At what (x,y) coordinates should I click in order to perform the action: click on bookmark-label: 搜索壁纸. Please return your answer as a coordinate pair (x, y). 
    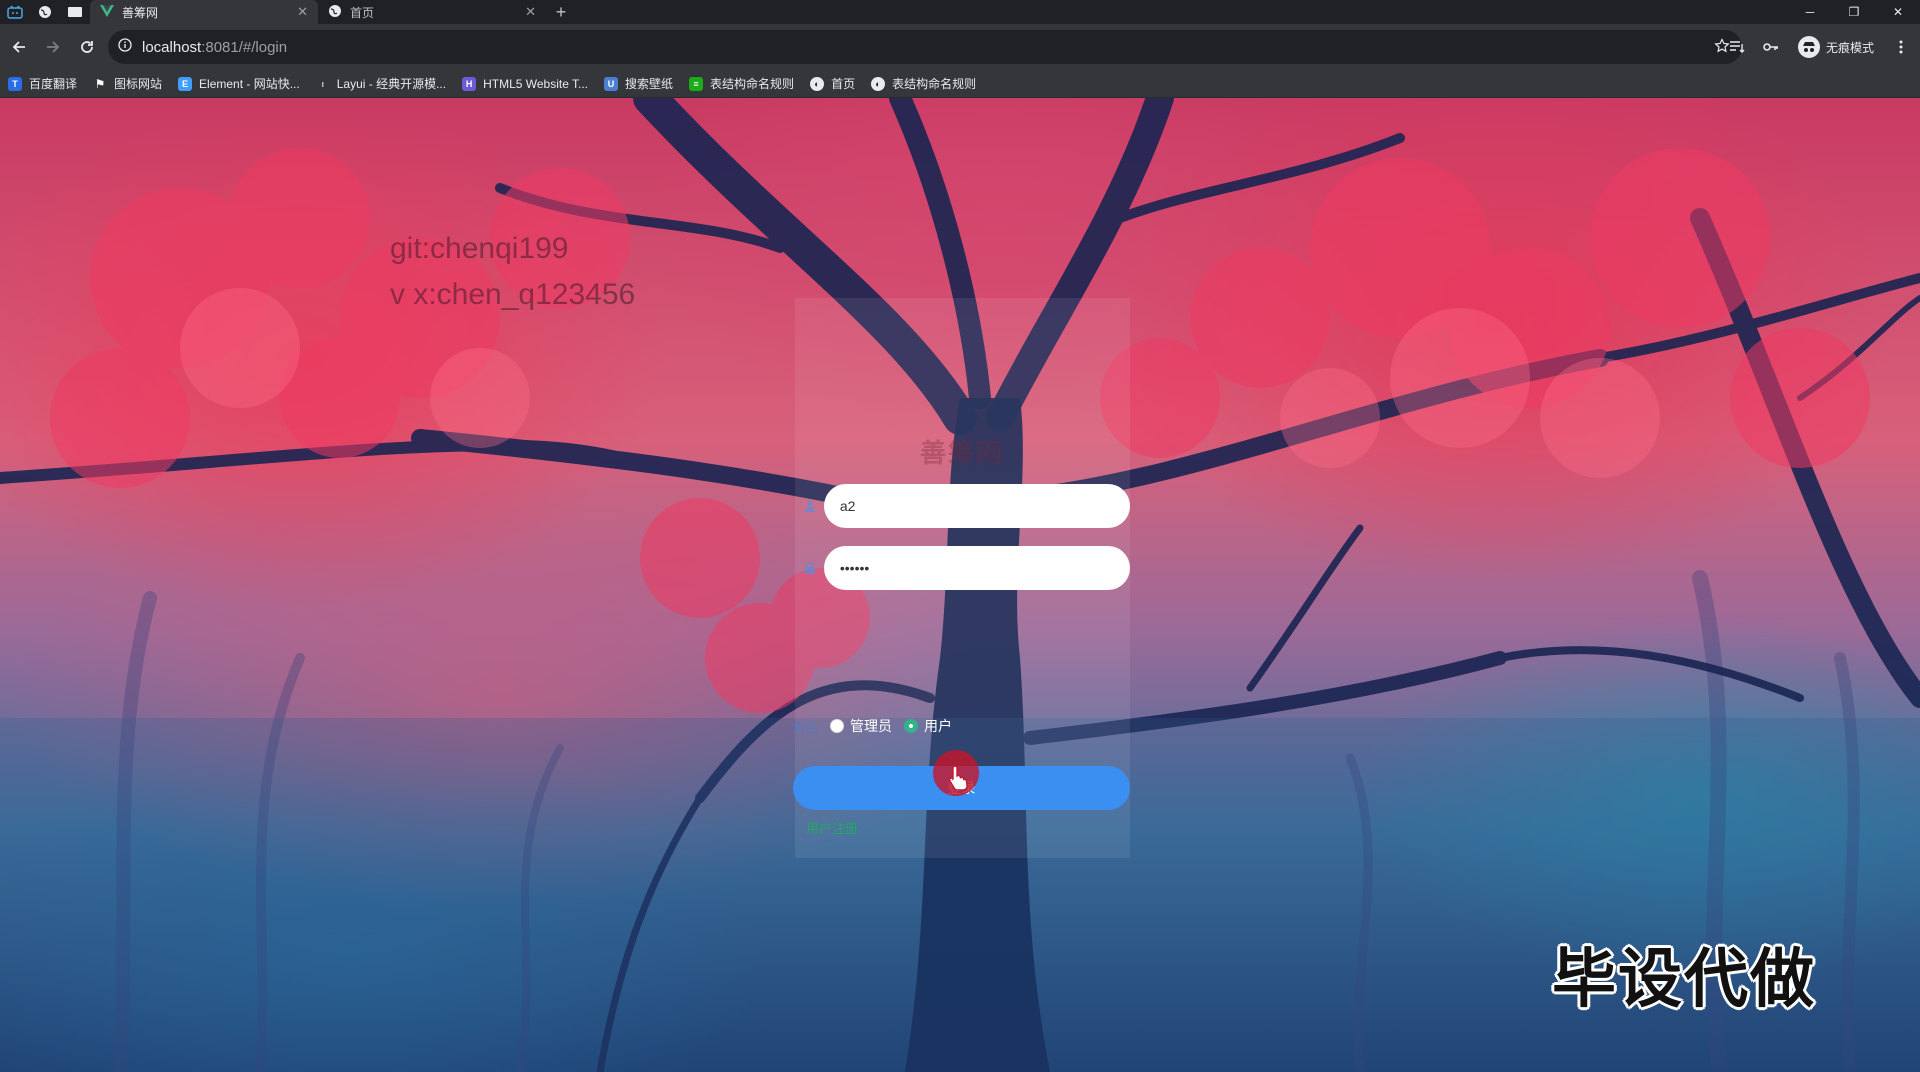
    Looking at the image, I should click on (649, 84).